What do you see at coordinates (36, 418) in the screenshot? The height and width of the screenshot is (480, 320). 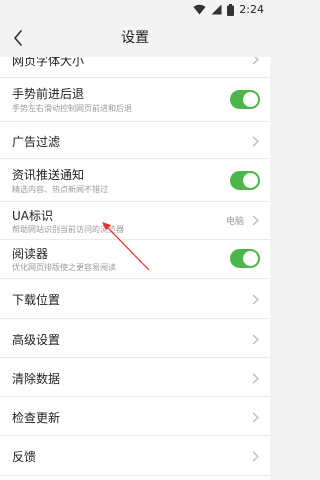 I see `settings-item-label: 检查更新` at bounding box center [36, 418].